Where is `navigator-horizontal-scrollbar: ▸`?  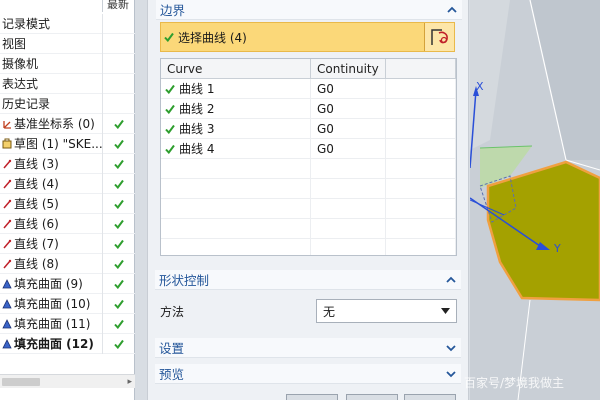 navigator-horizontal-scrollbar: ▸ is located at coordinates (67, 381).